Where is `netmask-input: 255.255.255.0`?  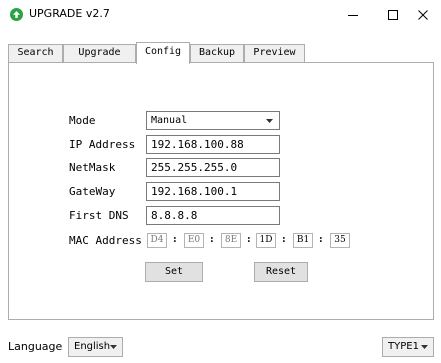
netmask-input: 255.255.255.0 is located at coordinates (213, 167).